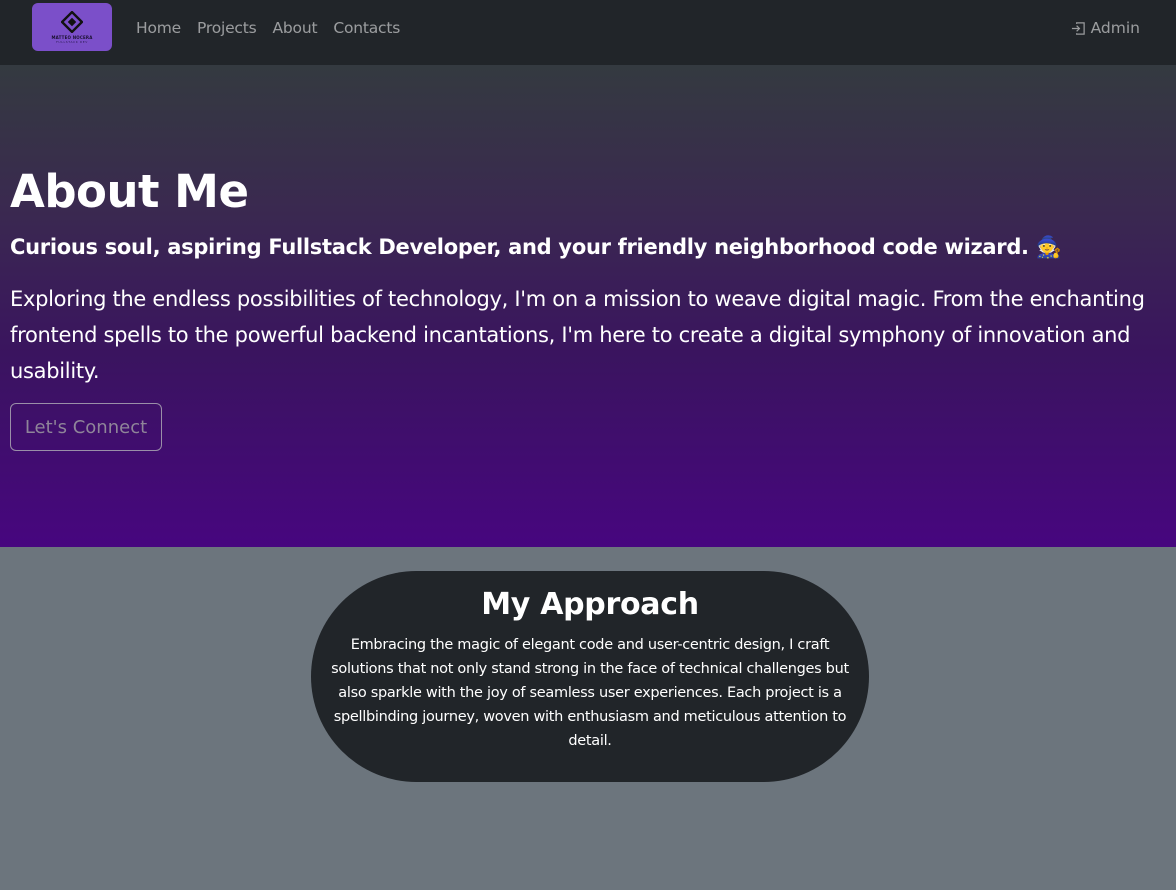 The height and width of the screenshot is (890, 1176). Describe the element at coordinates (295, 28) in the screenshot. I see `nav-link-about: About` at that location.